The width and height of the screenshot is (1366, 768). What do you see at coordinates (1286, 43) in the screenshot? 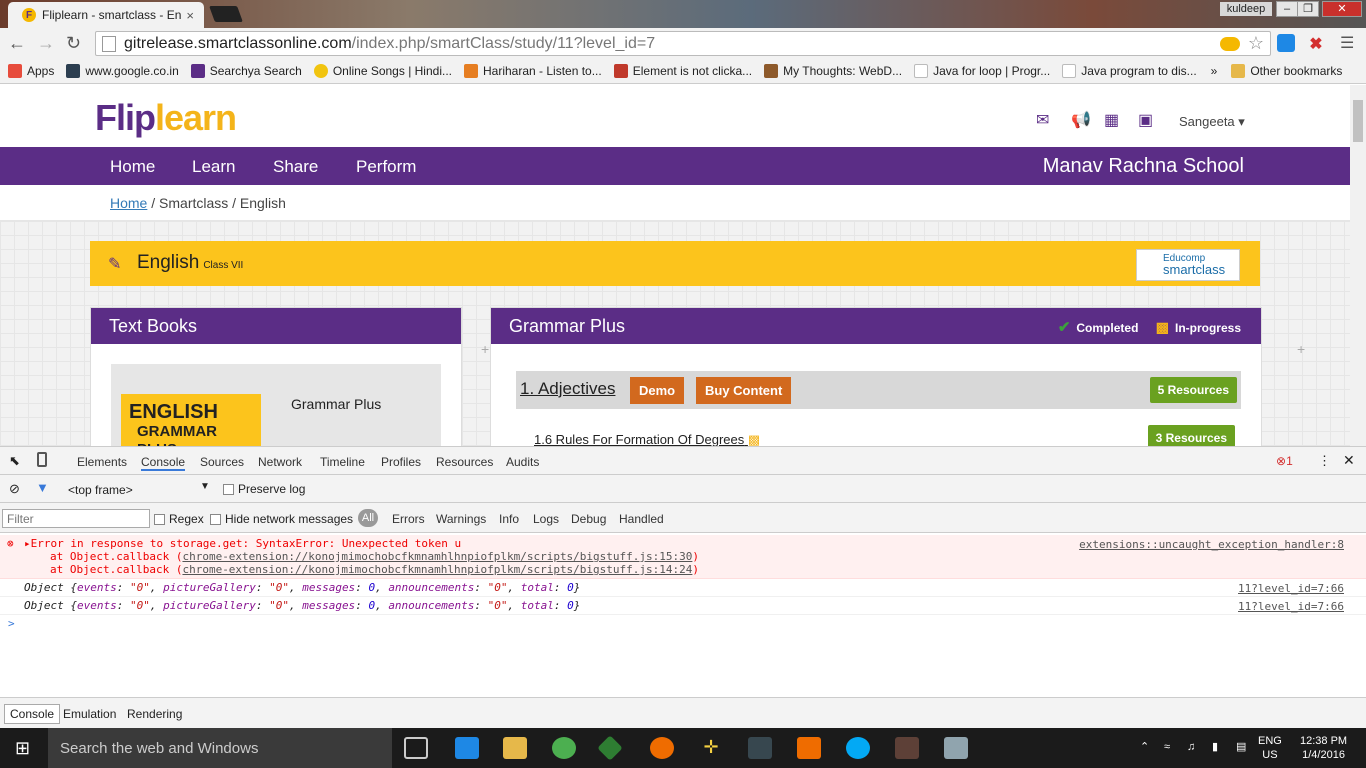
I see `extension-icon` at bounding box center [1286, 43].